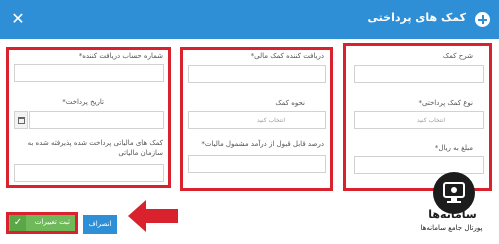 This screenshot has height=244, width=499. What do you see at coordinates (451, 228) in the screenshot?
I see `logo-slogan-text: پورتال جامع سامانه‌ها` at bounding box center [451, 228].